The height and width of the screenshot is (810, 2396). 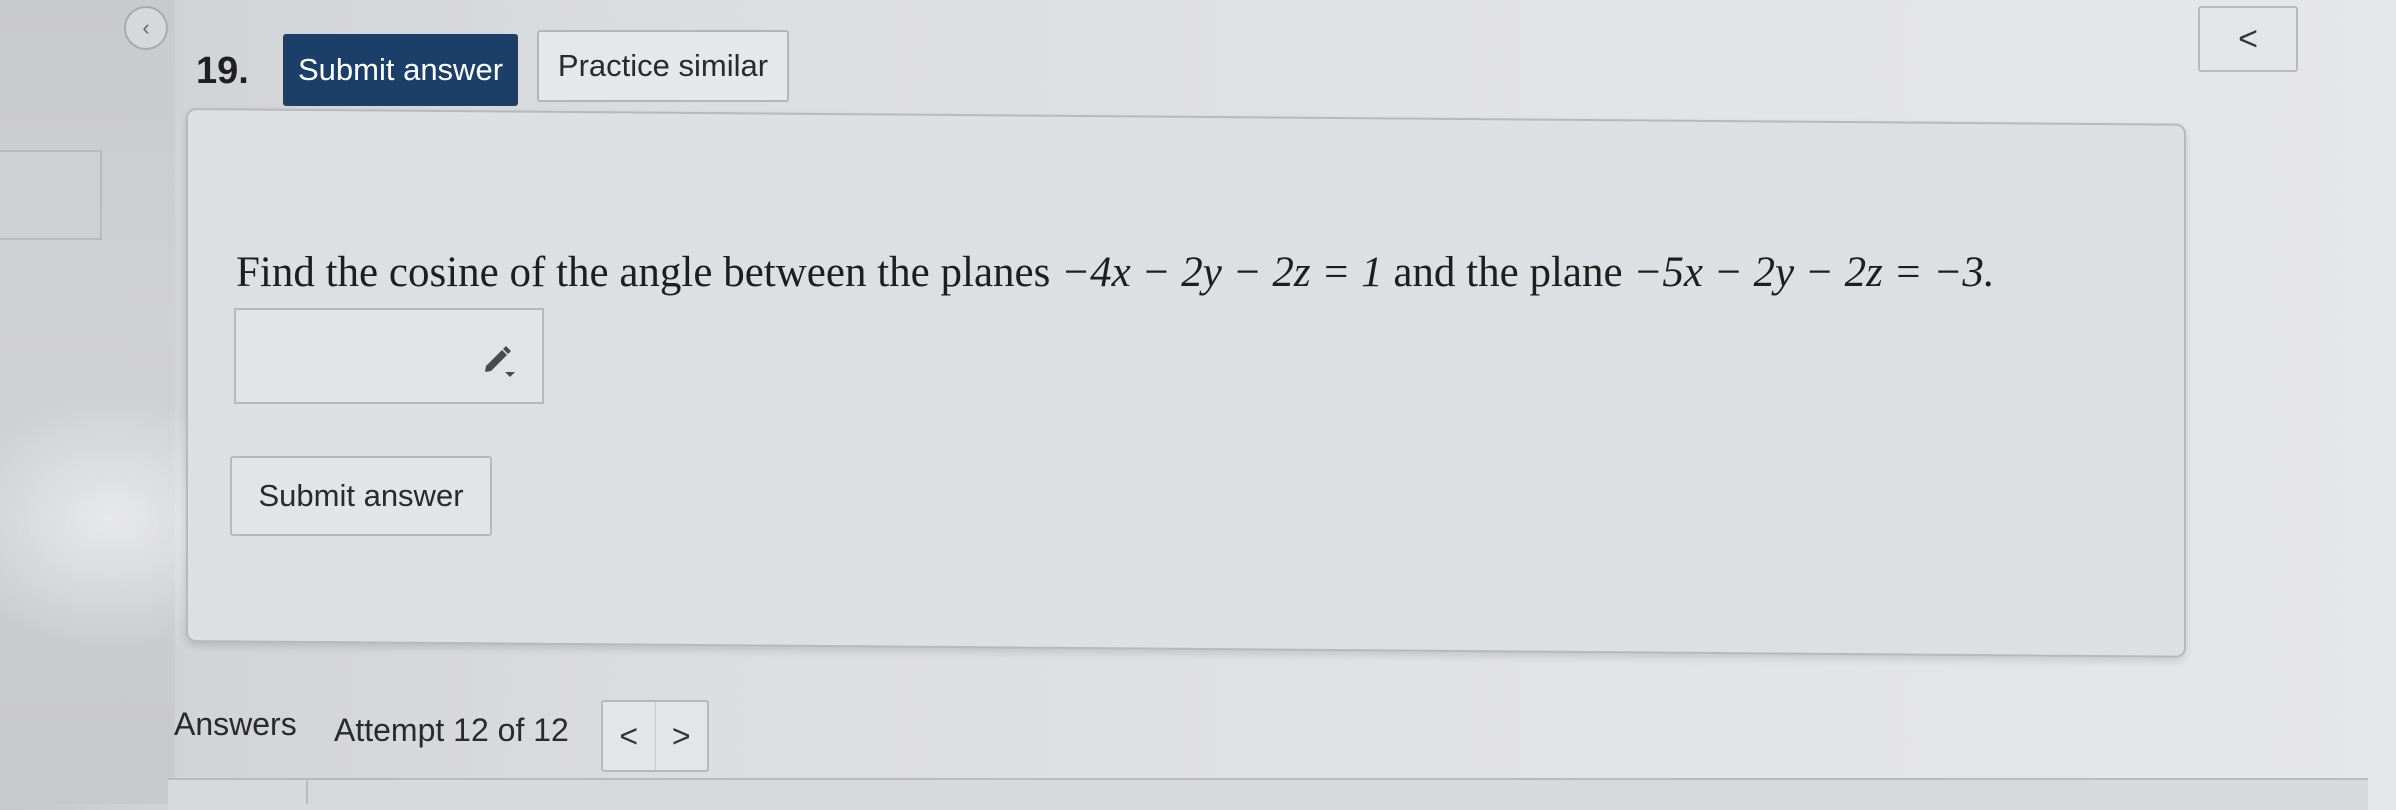 What do you see at coordinates (1222, 272) in the screenshot?
I see `plane-equation-1: −4x − 2y − 2z = 1` at bounding box center [1222, 272].